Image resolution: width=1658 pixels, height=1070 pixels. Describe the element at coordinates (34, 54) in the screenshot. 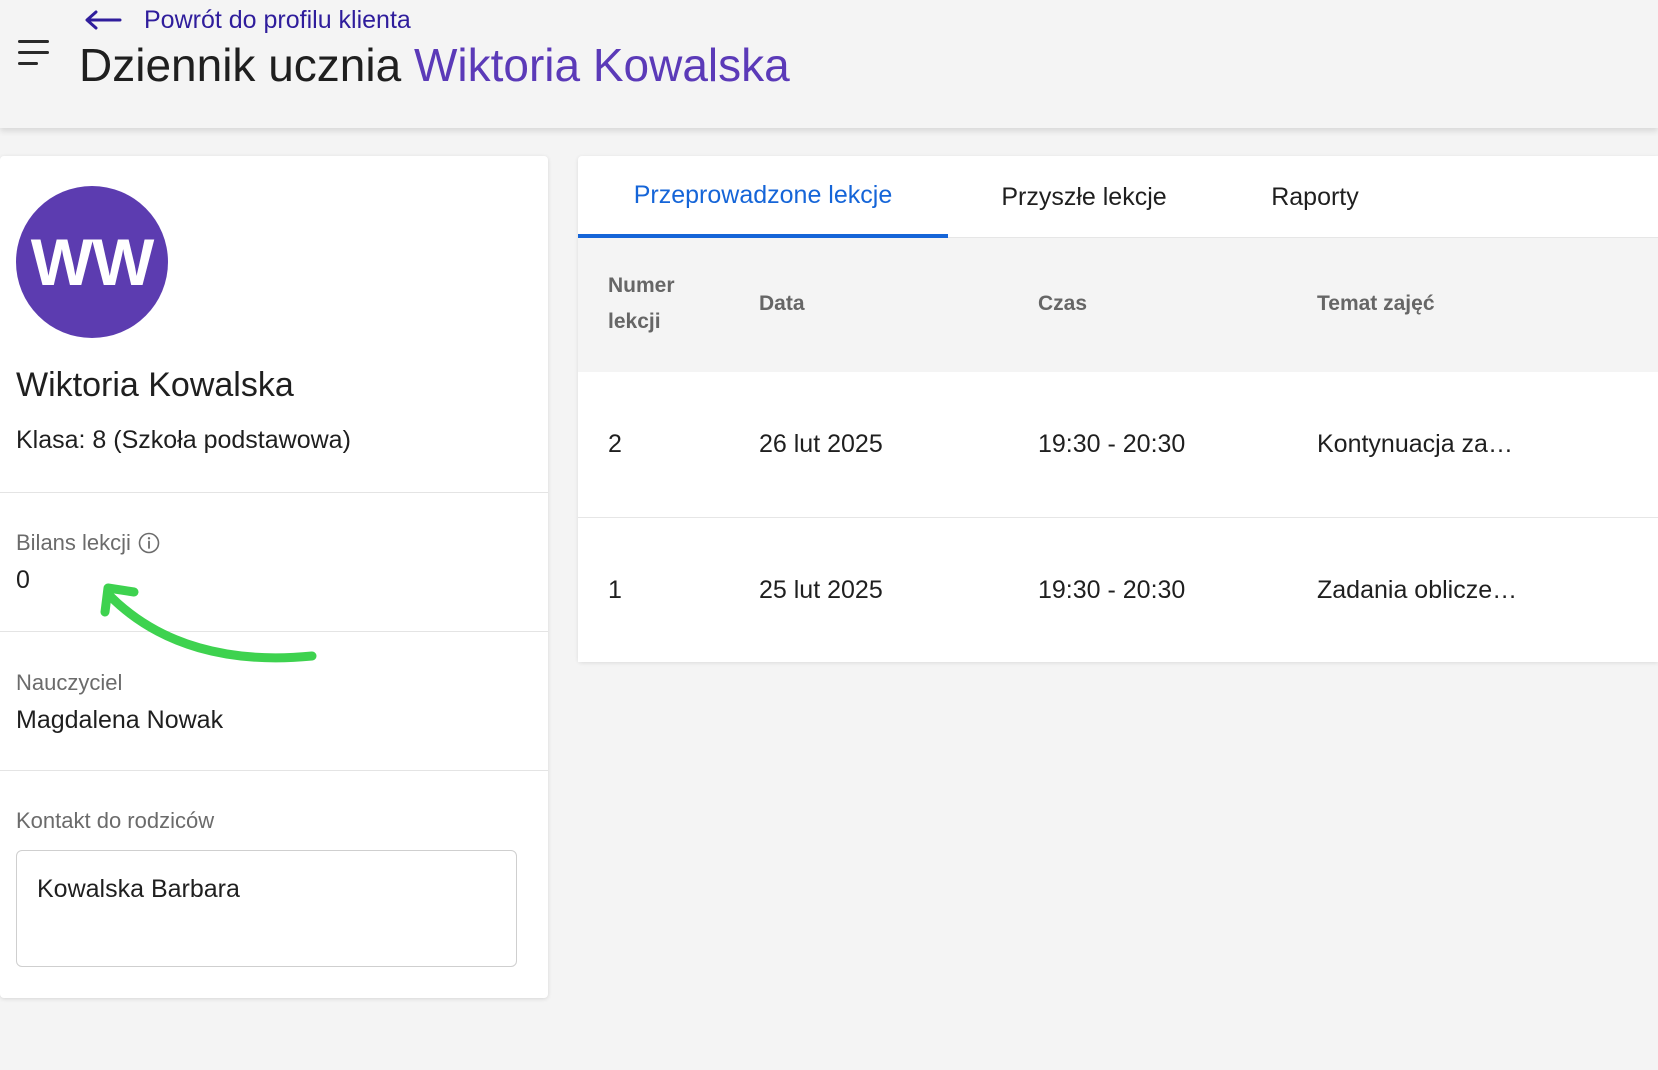

I see `hamburger-menu-icon` at that location.